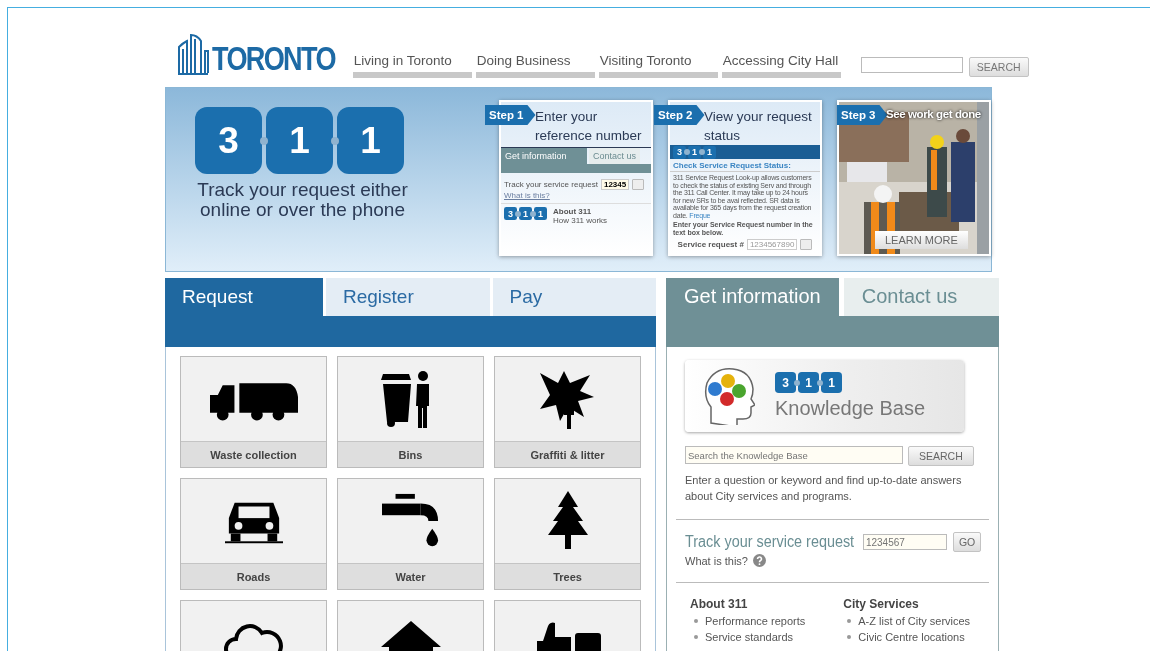  What do you see at coordinates (758, 126) in the screenshot?
I see `step-title: View your request status` at bounding box center [758, 126].